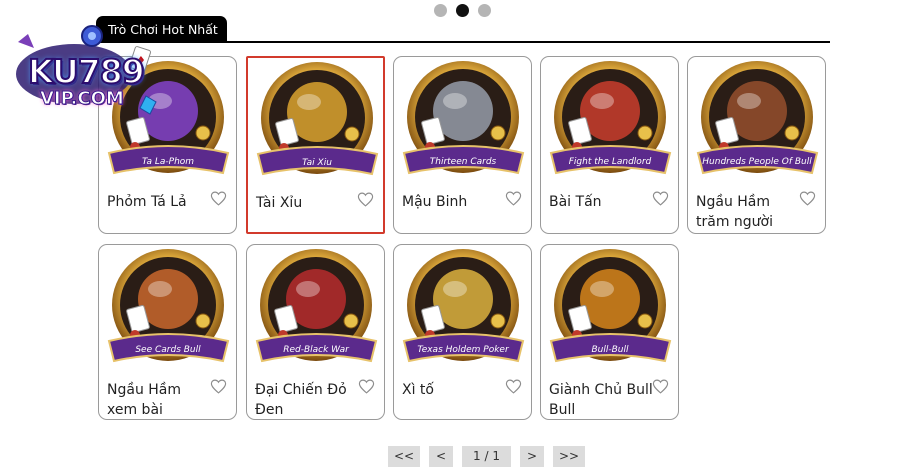 The height and width of the screenshot is (470, 900). I want to click on game-card: Tai Xiu Tài Xỉu, so click(315, 145).